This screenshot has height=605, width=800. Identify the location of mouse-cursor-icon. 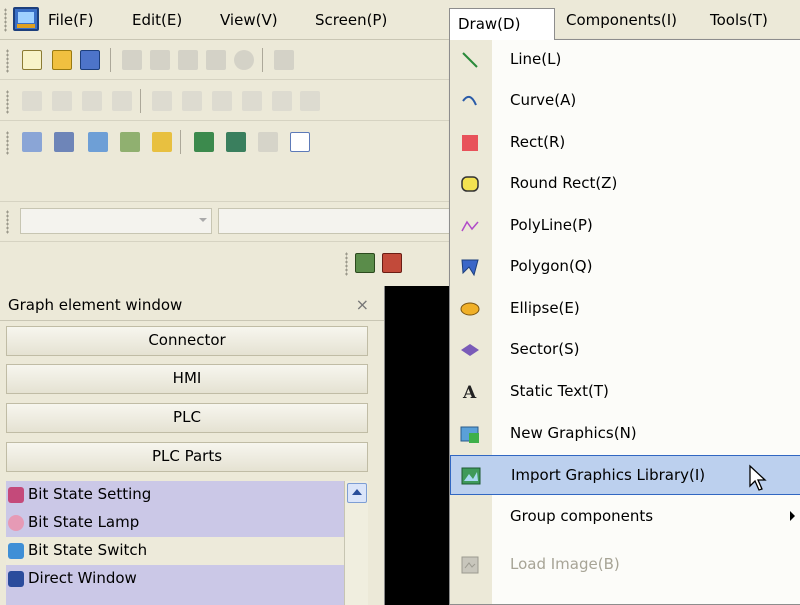
(758, 477).